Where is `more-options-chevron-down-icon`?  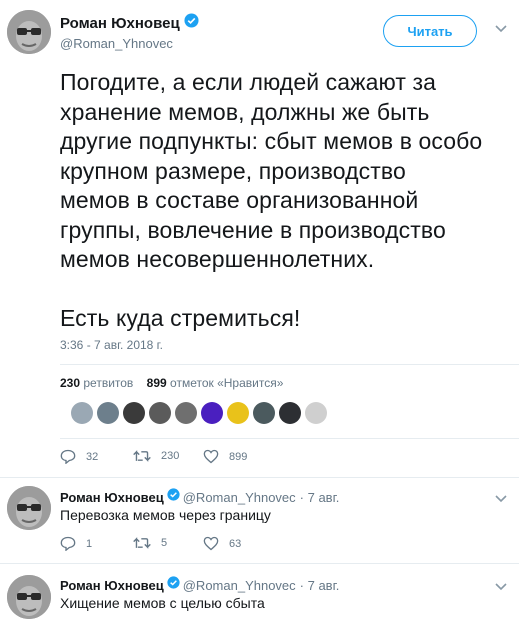
more-options-chevron-down-icon is located at coordinates (501, 28).